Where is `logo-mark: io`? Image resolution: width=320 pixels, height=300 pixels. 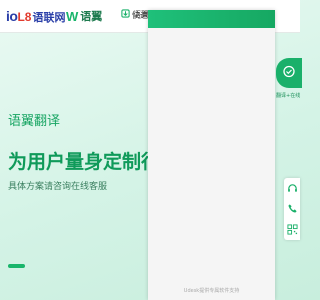 logo-mark: io is located at coordinates (12, 16).